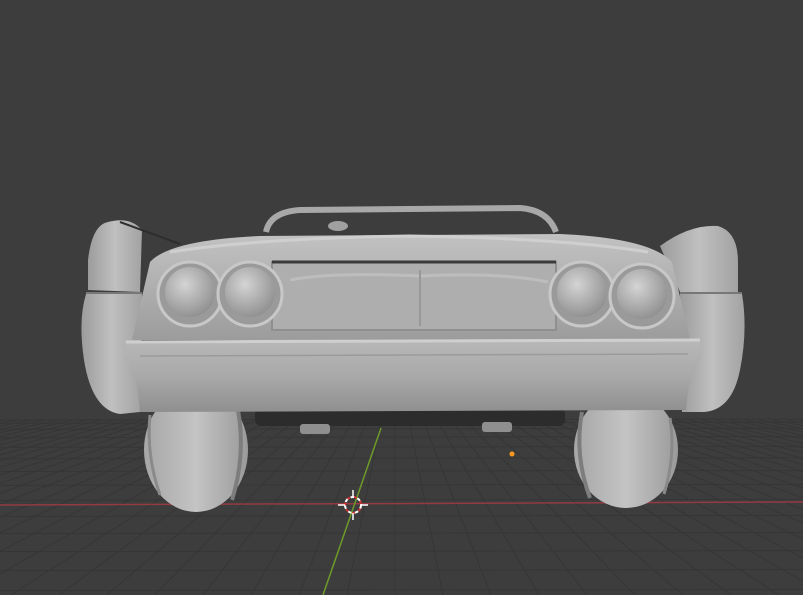 The height and width of the screenshot is (595, 803). What do you see at coordinates (413, 376) in the screenshot?
I see `front-bumper` at bounding box center [413, 376].